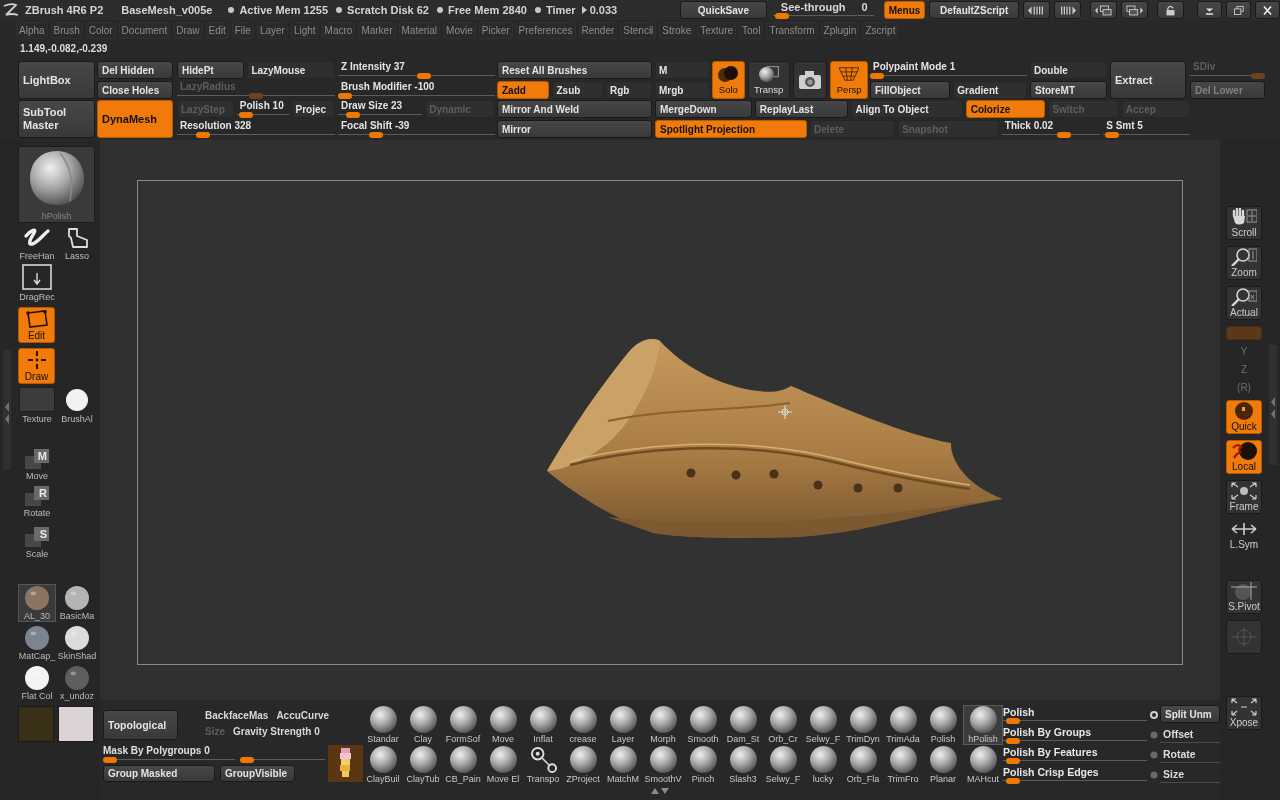 The image size is (1280, 800). Describe the element at coordinates (77, 643) in the screenshot. I see `material-button: SkinShad` at that location.